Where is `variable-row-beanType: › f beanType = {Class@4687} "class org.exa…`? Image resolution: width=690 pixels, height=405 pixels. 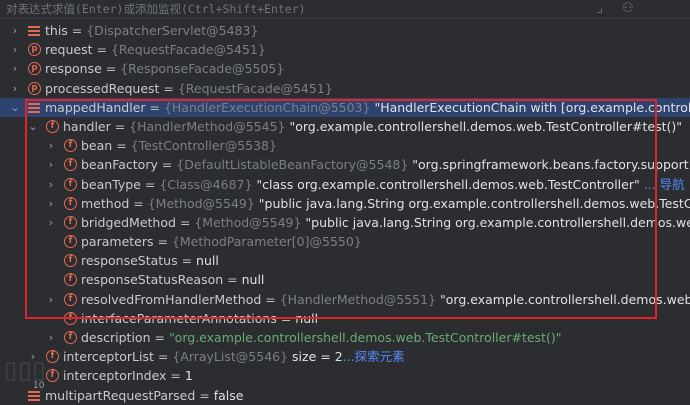 variable-row-beanType: › f beanType = {Class@4687} "class org.exa… is located at coordinates (345, 184).